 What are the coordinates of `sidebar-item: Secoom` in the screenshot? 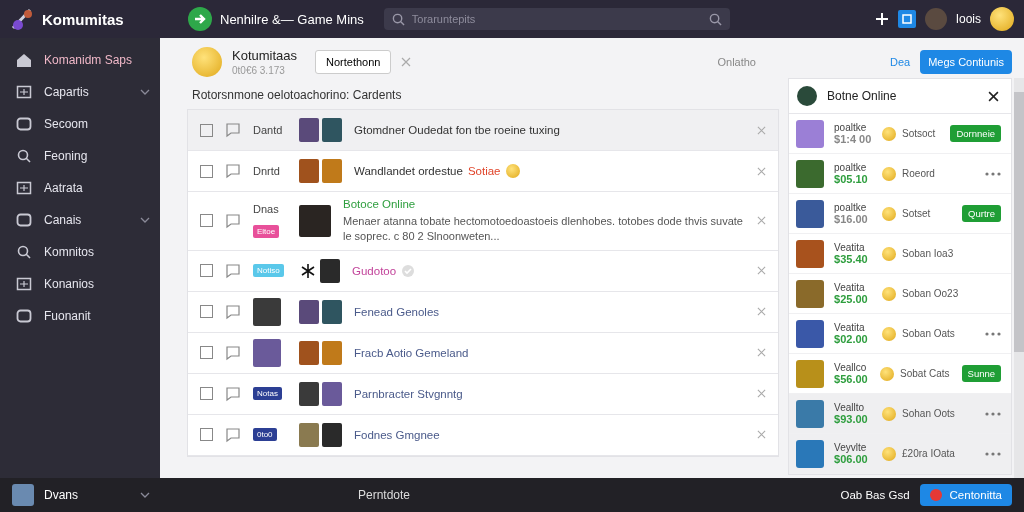 It's located at (80, 124).